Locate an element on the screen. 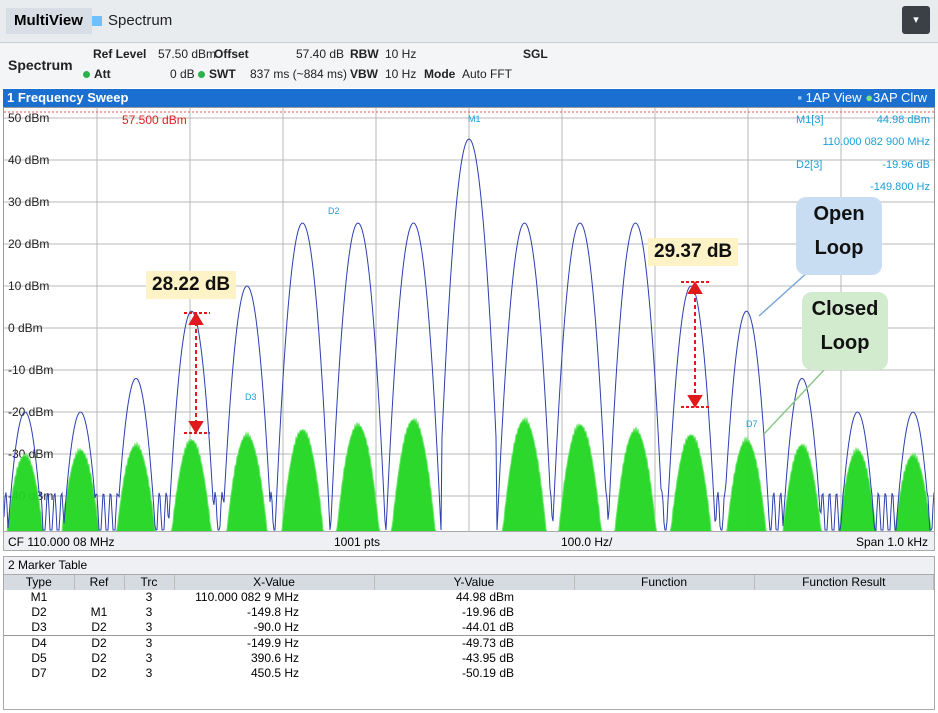  marker-type: D2 is located at coordinates (39, 612).